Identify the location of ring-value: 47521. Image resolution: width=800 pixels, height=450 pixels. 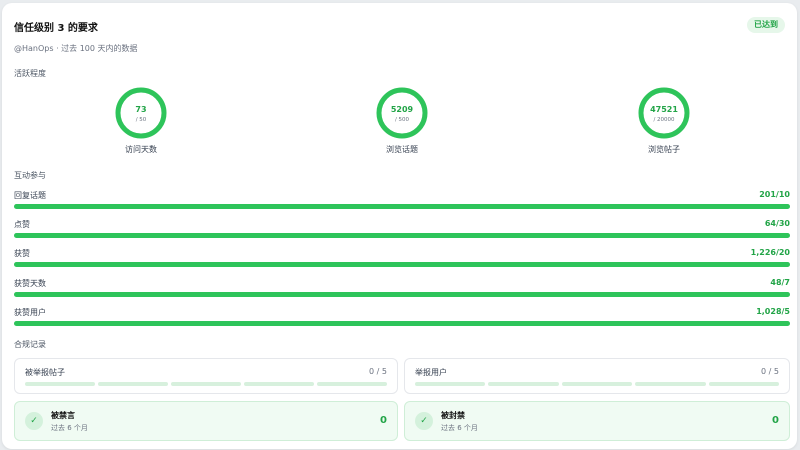
(664, 109).